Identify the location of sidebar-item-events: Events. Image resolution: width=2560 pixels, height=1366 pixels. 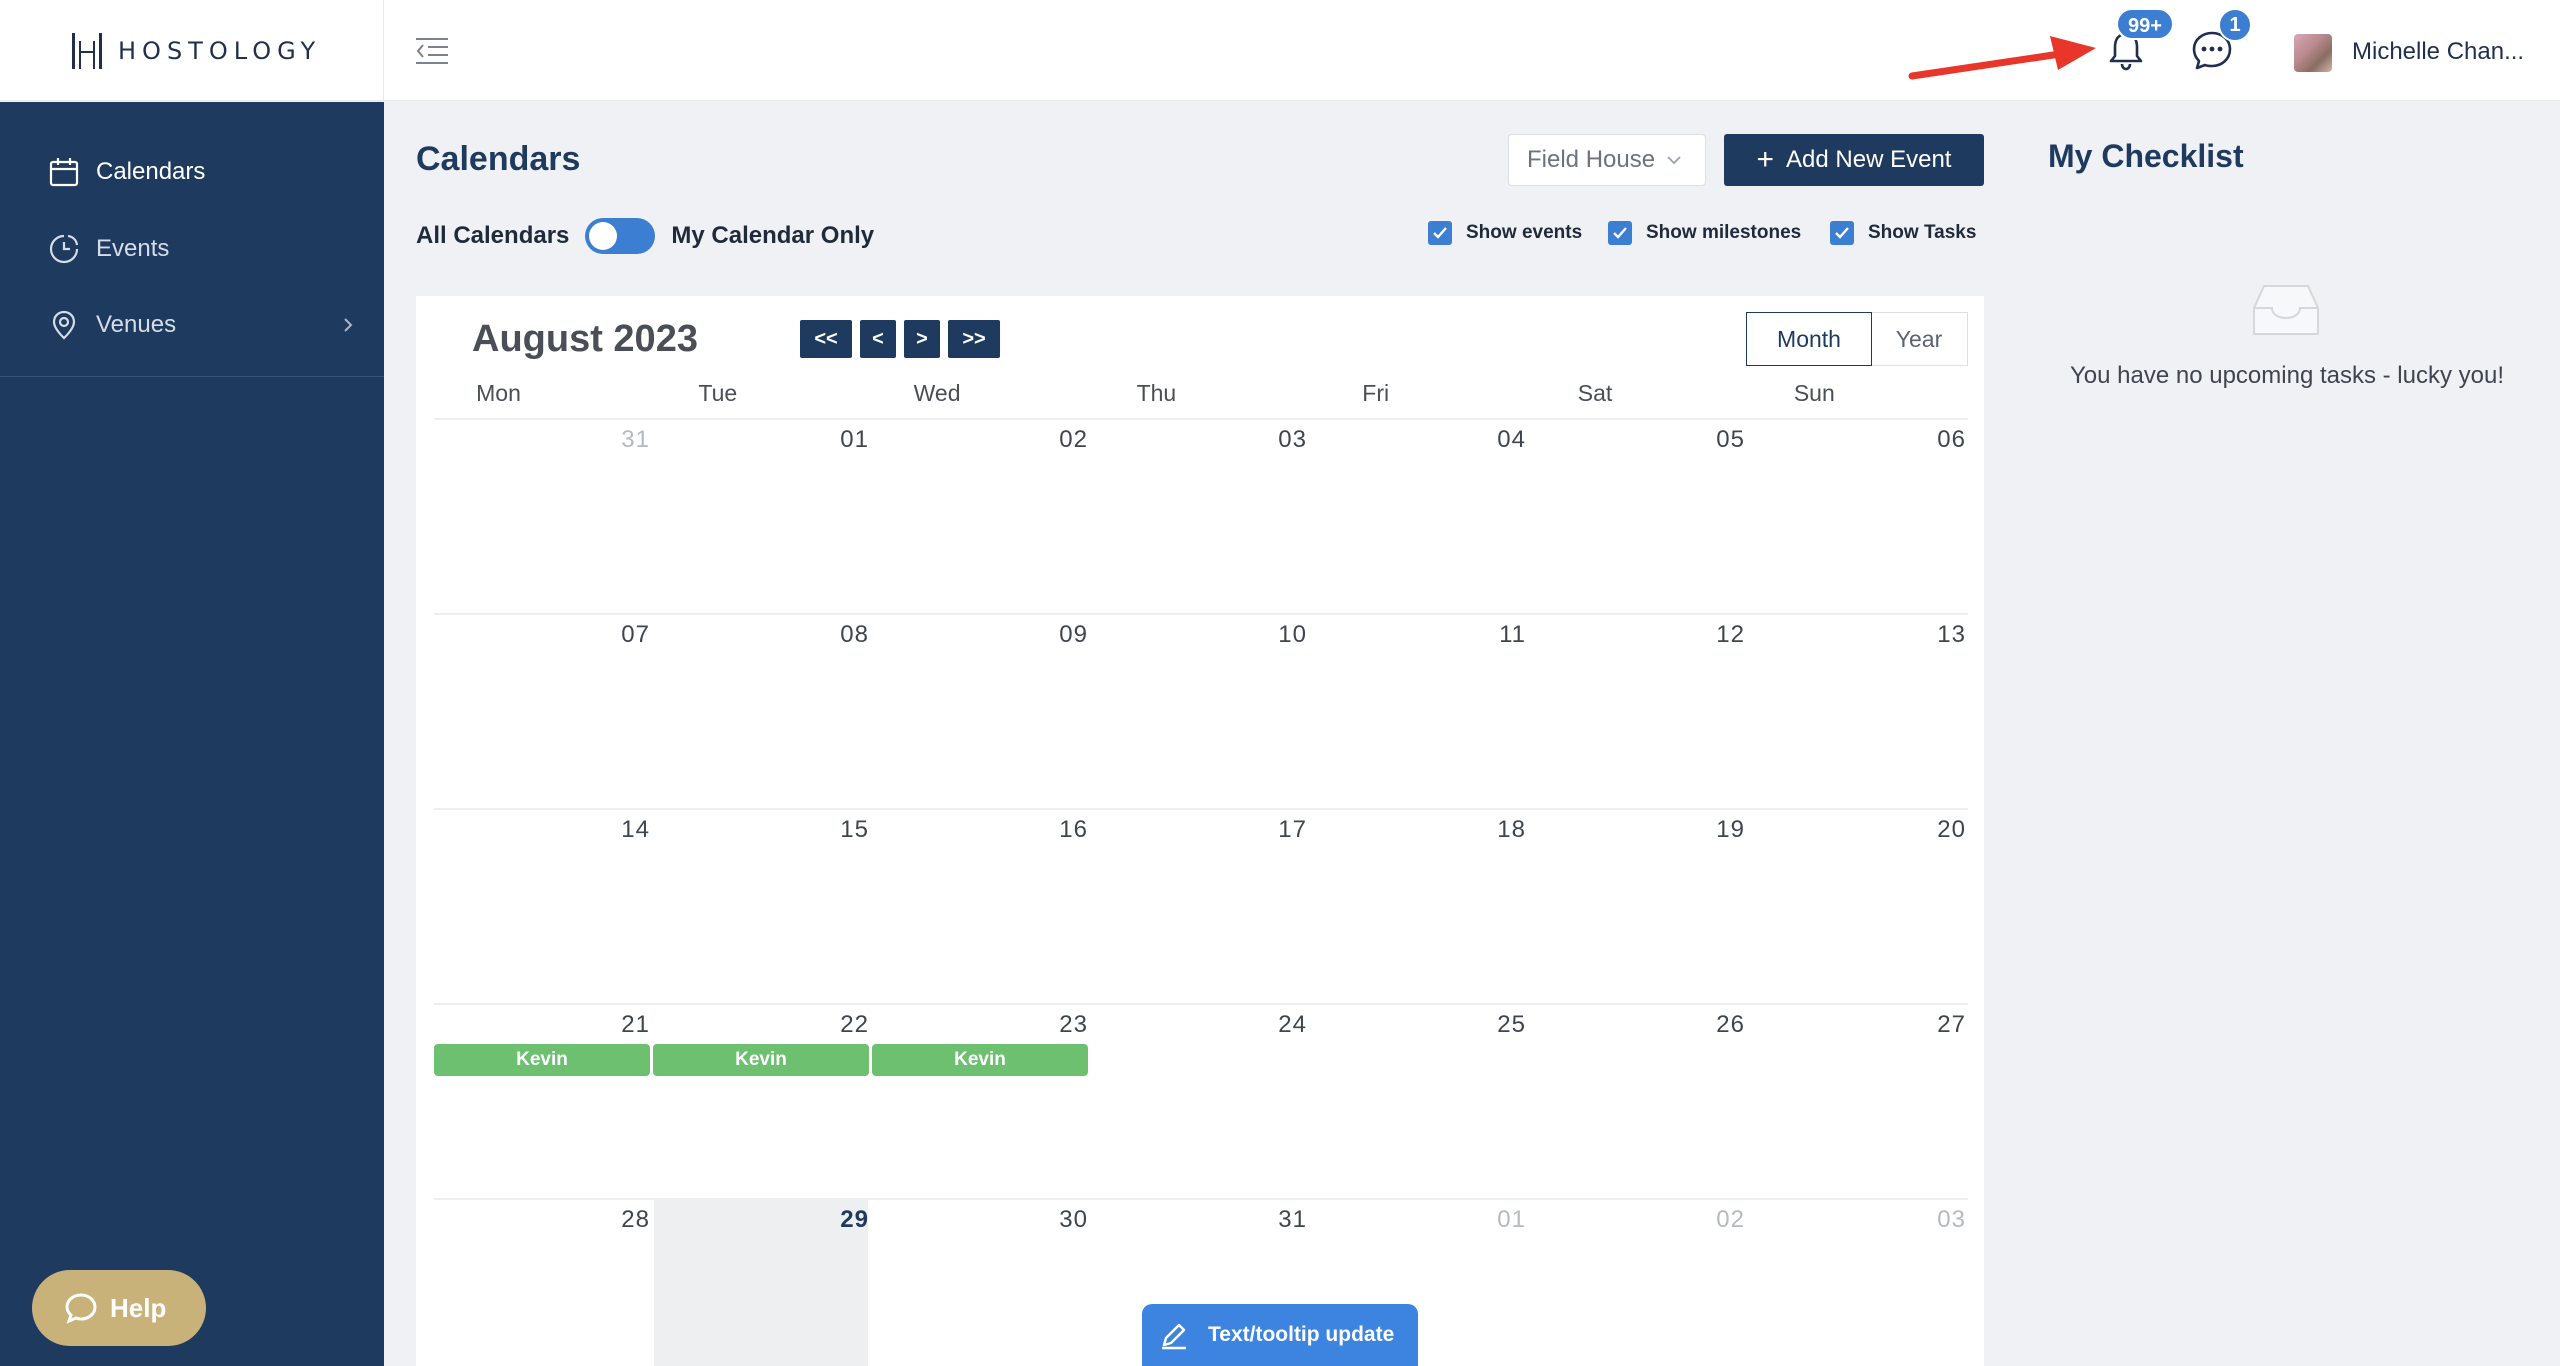
(192, 249).